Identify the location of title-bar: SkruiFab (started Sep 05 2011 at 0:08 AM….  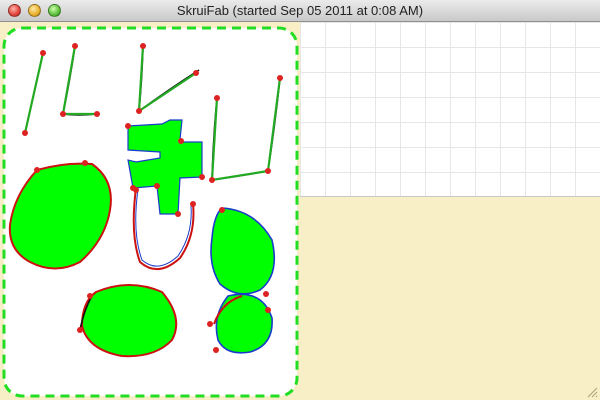
(300, 11).